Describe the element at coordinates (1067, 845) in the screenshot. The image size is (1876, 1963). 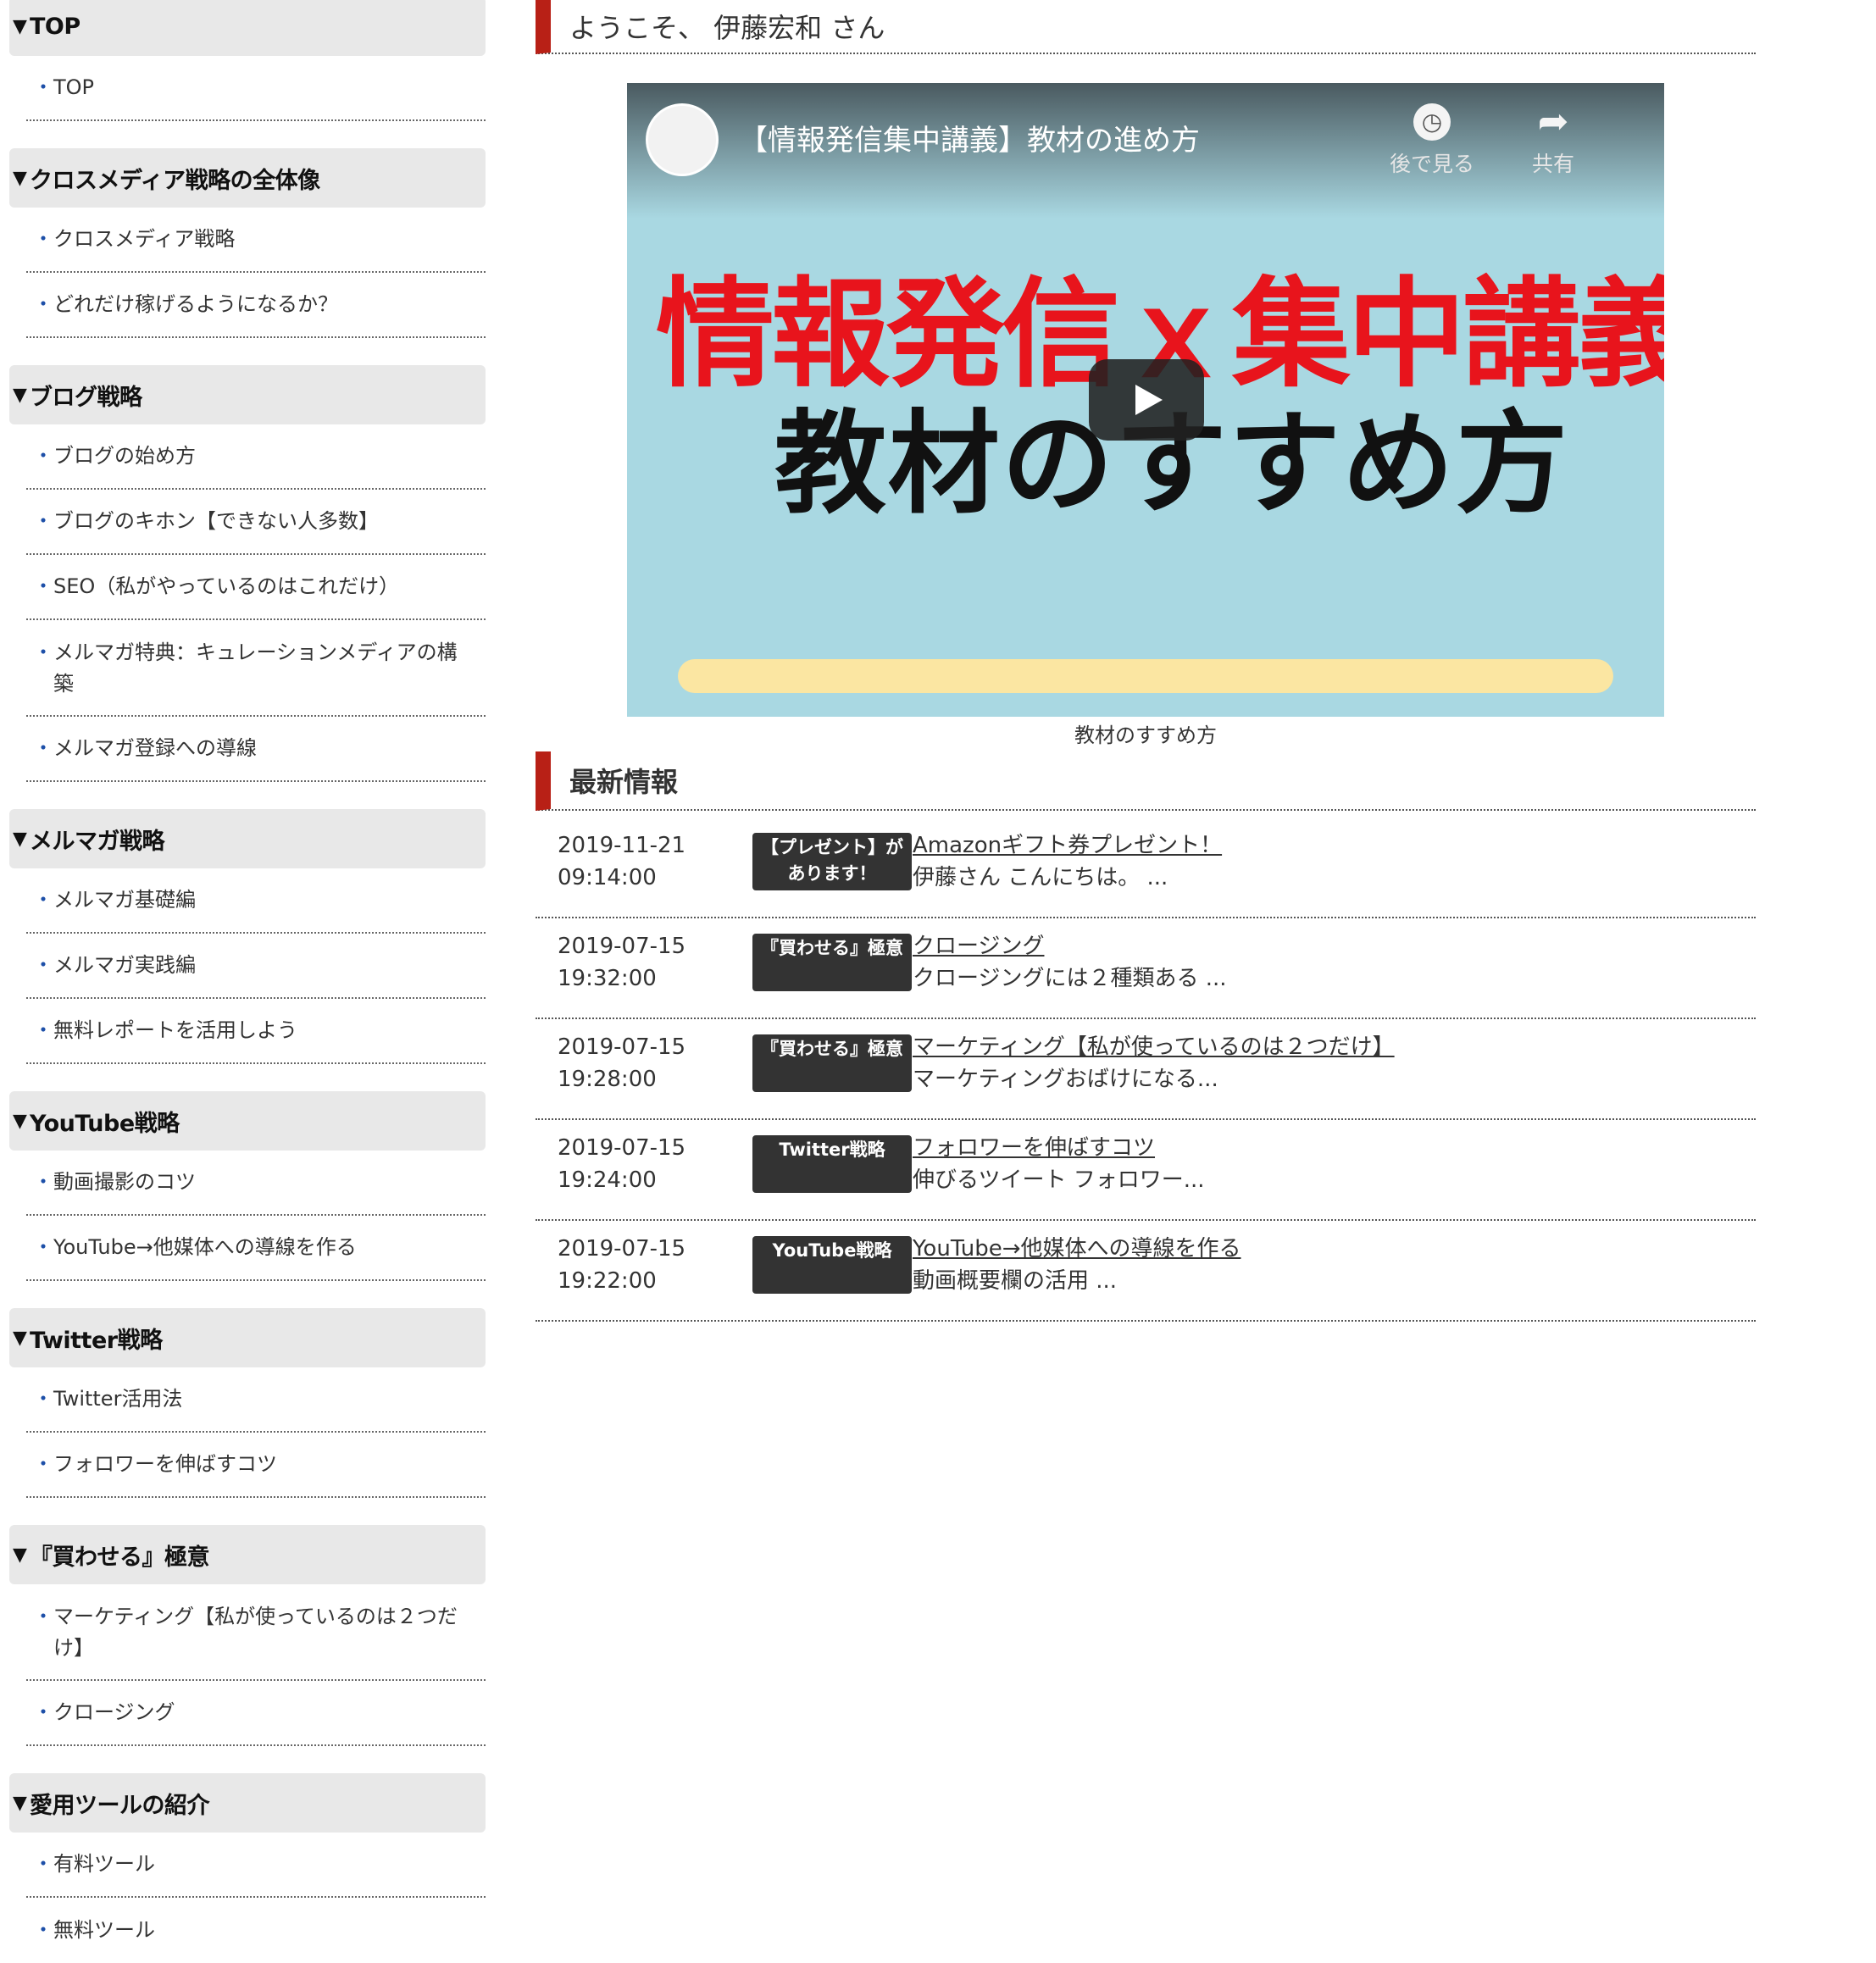
I see `news-title-link: Amazonギフト券プレゼント！` at that location.